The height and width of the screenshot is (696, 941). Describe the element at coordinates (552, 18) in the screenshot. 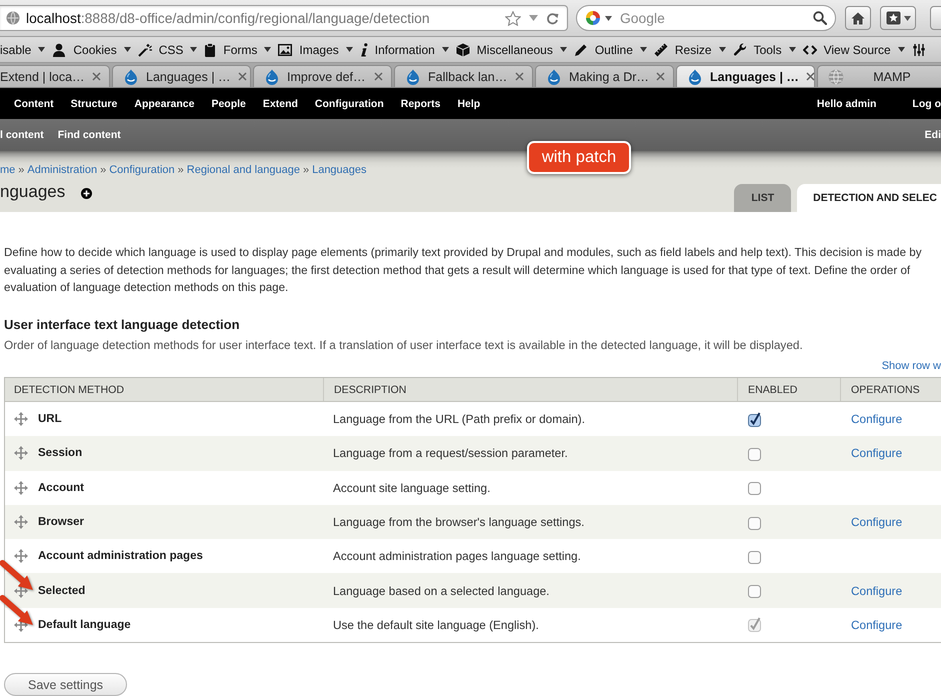

I see `reload-icon` at that location.